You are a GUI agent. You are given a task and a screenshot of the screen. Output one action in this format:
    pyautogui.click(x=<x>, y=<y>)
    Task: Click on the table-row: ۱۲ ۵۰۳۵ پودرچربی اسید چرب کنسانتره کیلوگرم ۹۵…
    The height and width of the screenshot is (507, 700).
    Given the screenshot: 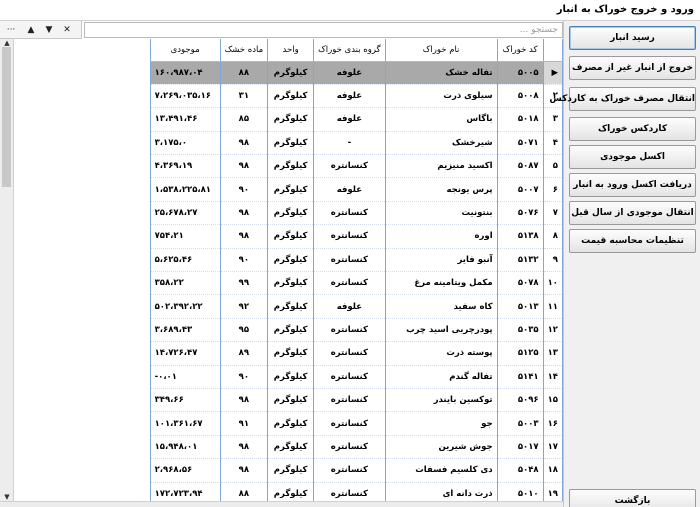 What is the action you would take?
    pyautogui.click(x=356, y=330)
    